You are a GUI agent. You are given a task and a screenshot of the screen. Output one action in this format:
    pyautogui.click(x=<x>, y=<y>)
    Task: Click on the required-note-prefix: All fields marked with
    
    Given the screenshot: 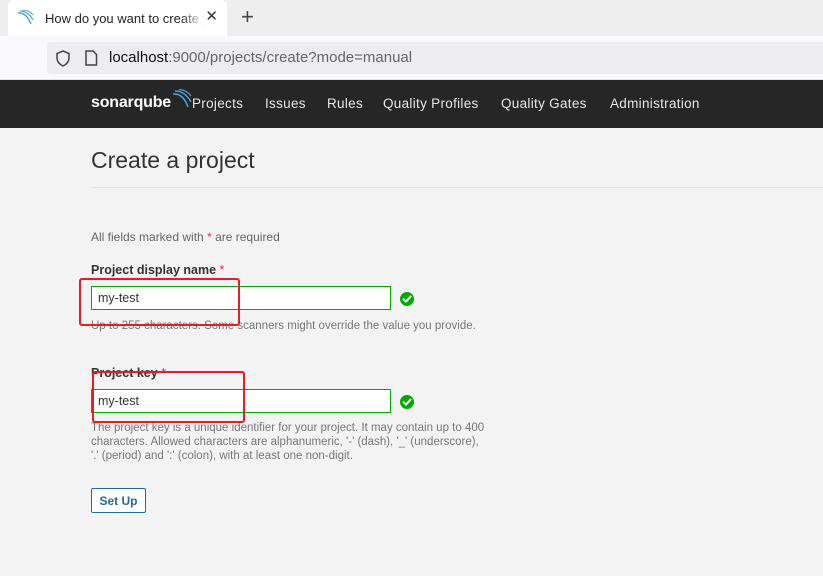 What is the action you would take?
    pyautogui.click(x=147, y=237)
    